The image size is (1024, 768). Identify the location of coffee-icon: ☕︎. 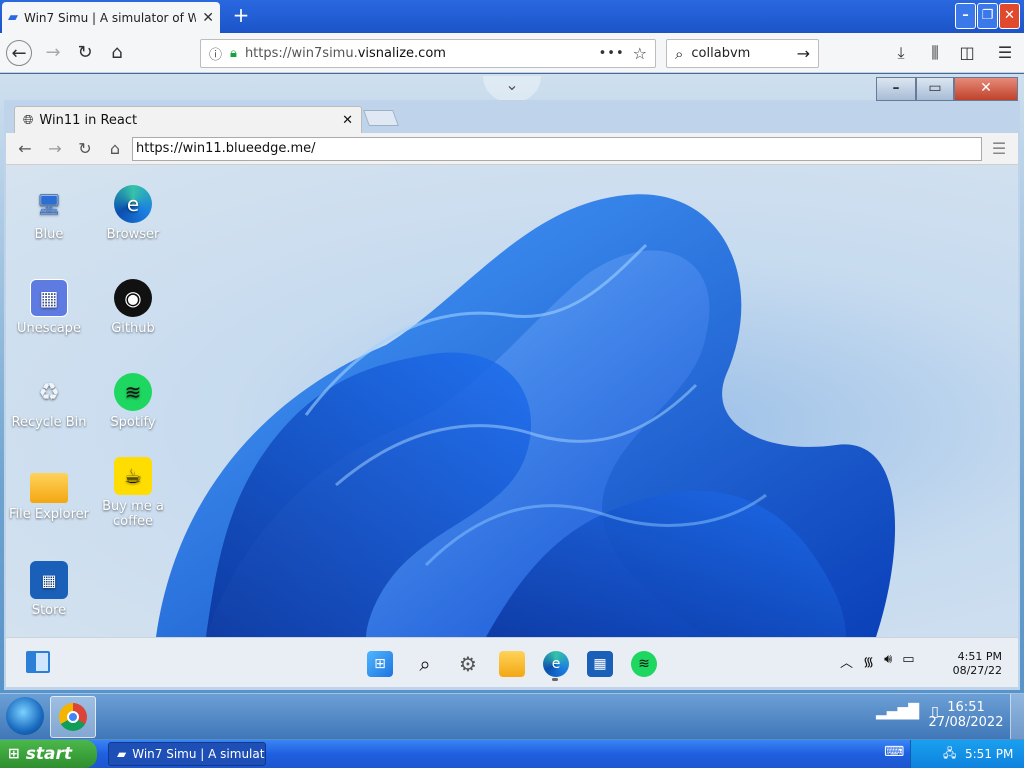
(133, 476).